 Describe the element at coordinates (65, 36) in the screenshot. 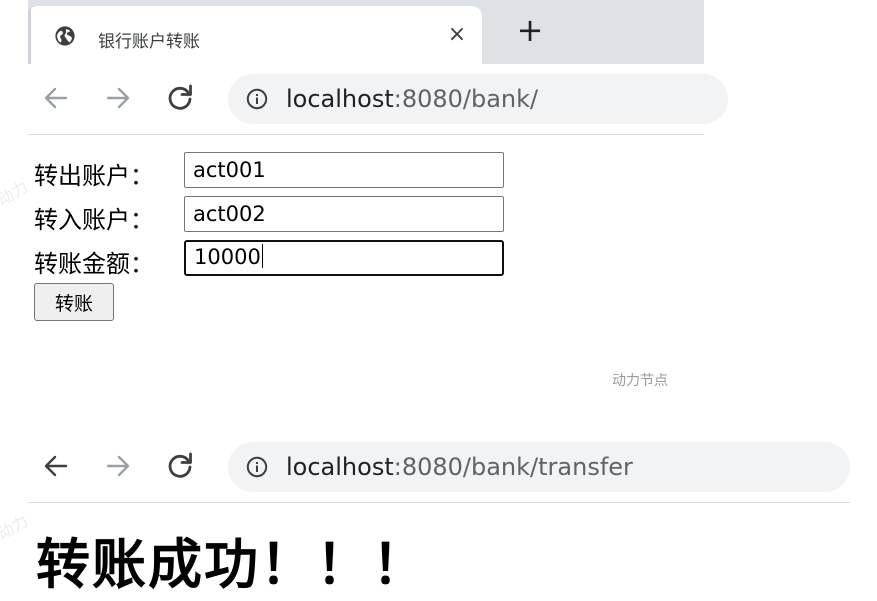

I see `globe-icon` at that location.